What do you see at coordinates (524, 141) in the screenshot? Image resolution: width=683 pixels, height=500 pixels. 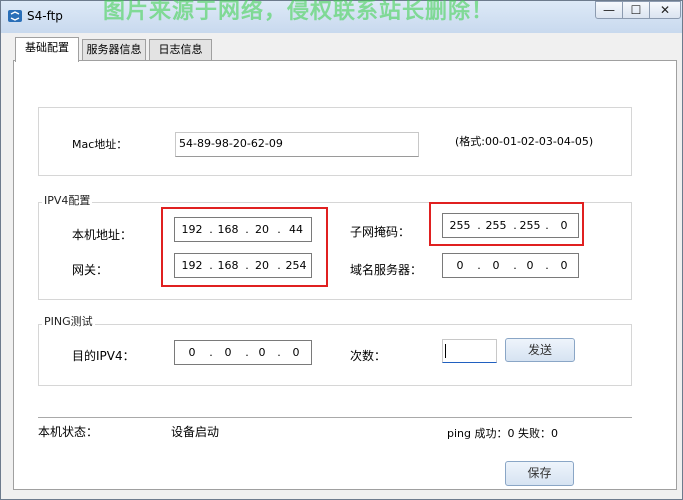 I see `mac-format-hint: (格式:00-01-02-03-04-05)` at bounding box center [524, 141].